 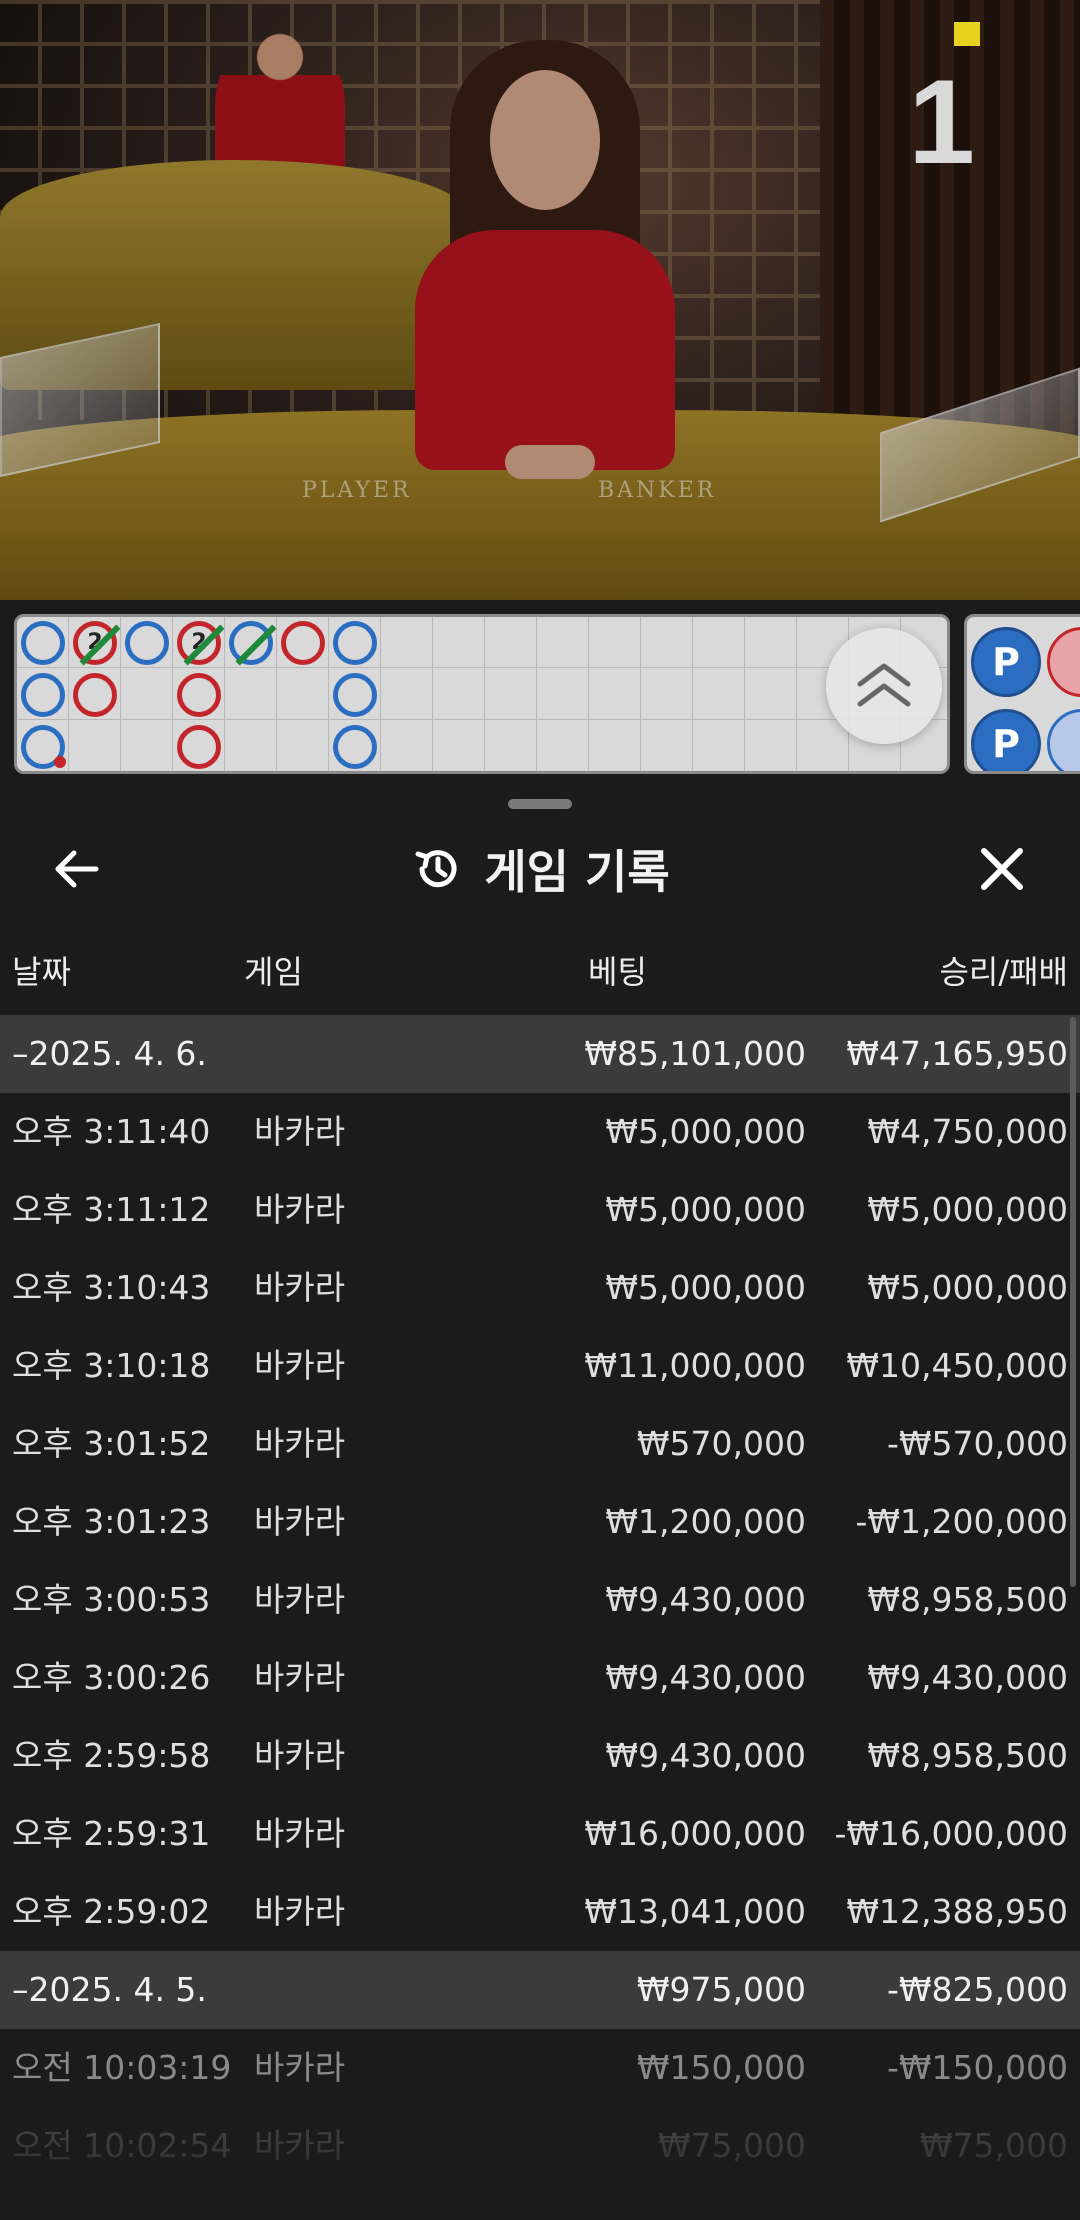 I want to click on table-row: 오후 3:10:43 바카라 ₩5,000,000 ₩5,000,000, so click(x=540, y=1288).